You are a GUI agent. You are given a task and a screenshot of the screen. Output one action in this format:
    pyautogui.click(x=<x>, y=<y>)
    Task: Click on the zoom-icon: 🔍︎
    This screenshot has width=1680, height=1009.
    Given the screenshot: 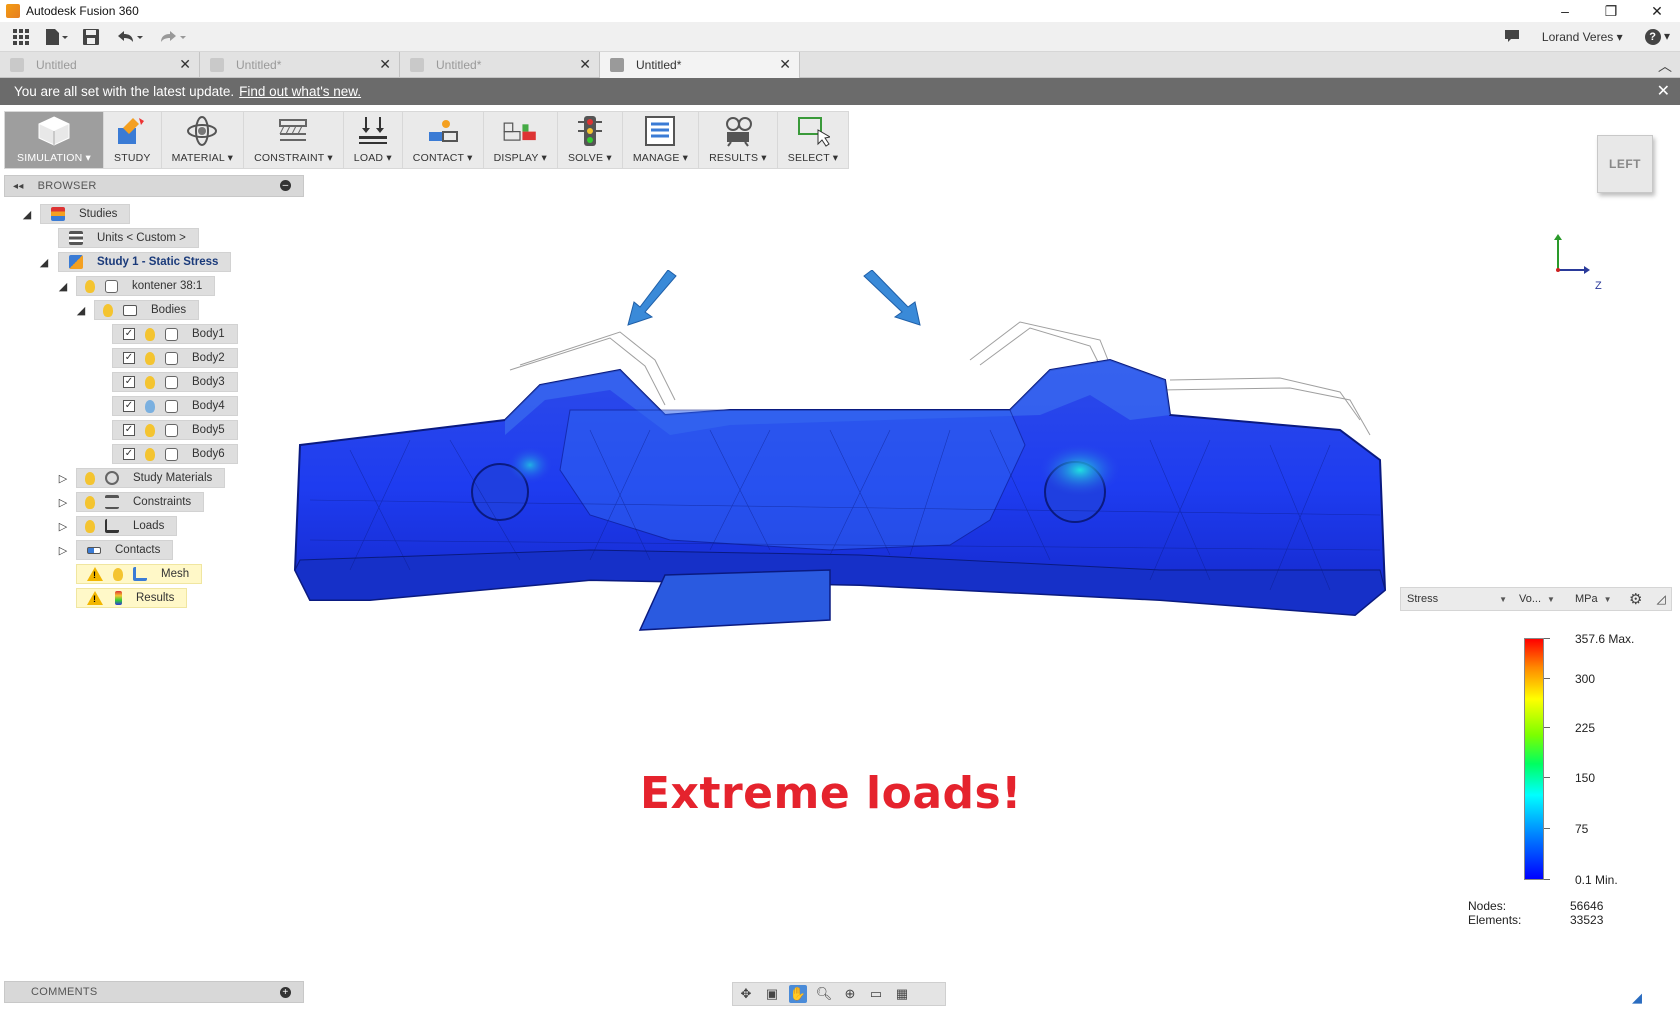 What is the action you would take?
    pyautogui.click(x=824, y=994)
    